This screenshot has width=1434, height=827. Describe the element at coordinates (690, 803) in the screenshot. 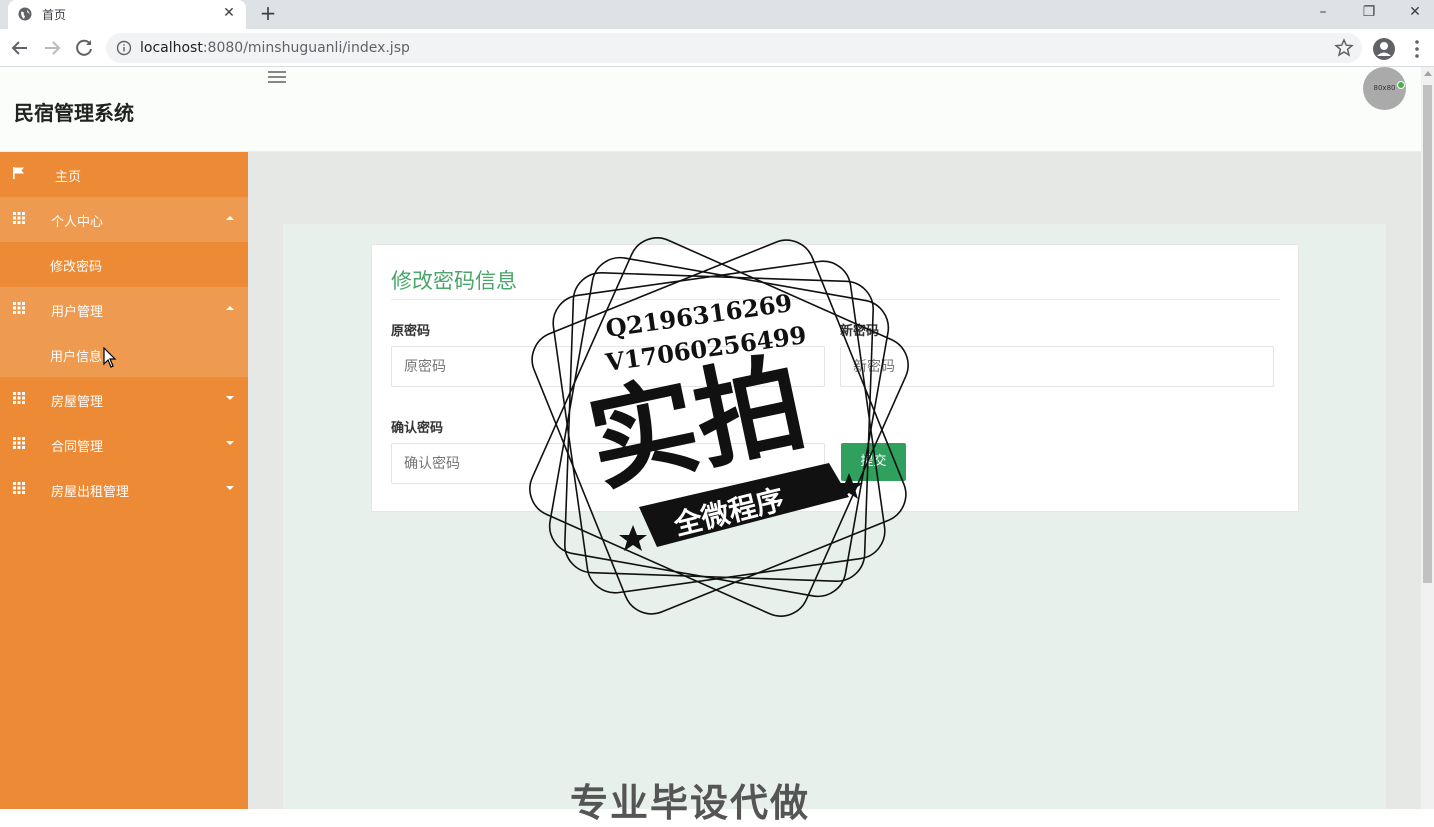

I see `watermark-bottom-text: 专业毕设代做` at that location.